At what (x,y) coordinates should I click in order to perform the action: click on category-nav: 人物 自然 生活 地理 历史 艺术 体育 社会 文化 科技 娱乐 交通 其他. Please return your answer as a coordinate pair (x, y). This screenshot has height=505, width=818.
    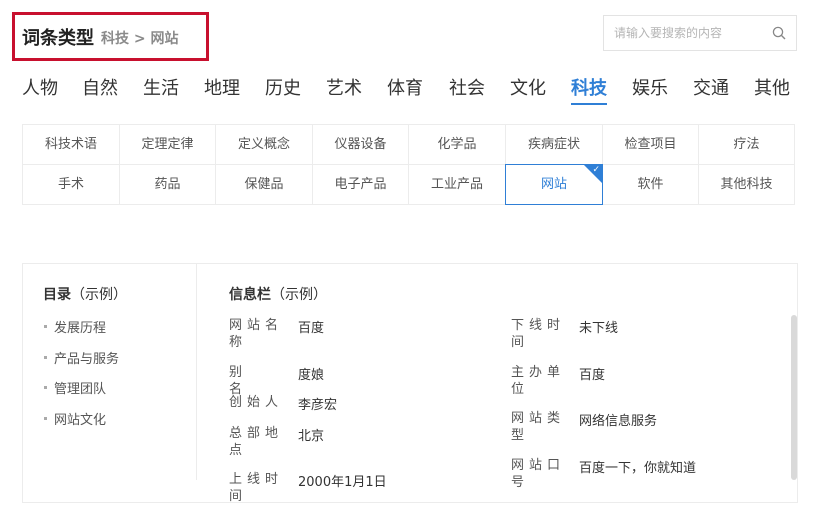
    Looking at the image, I should click on (410, 89).